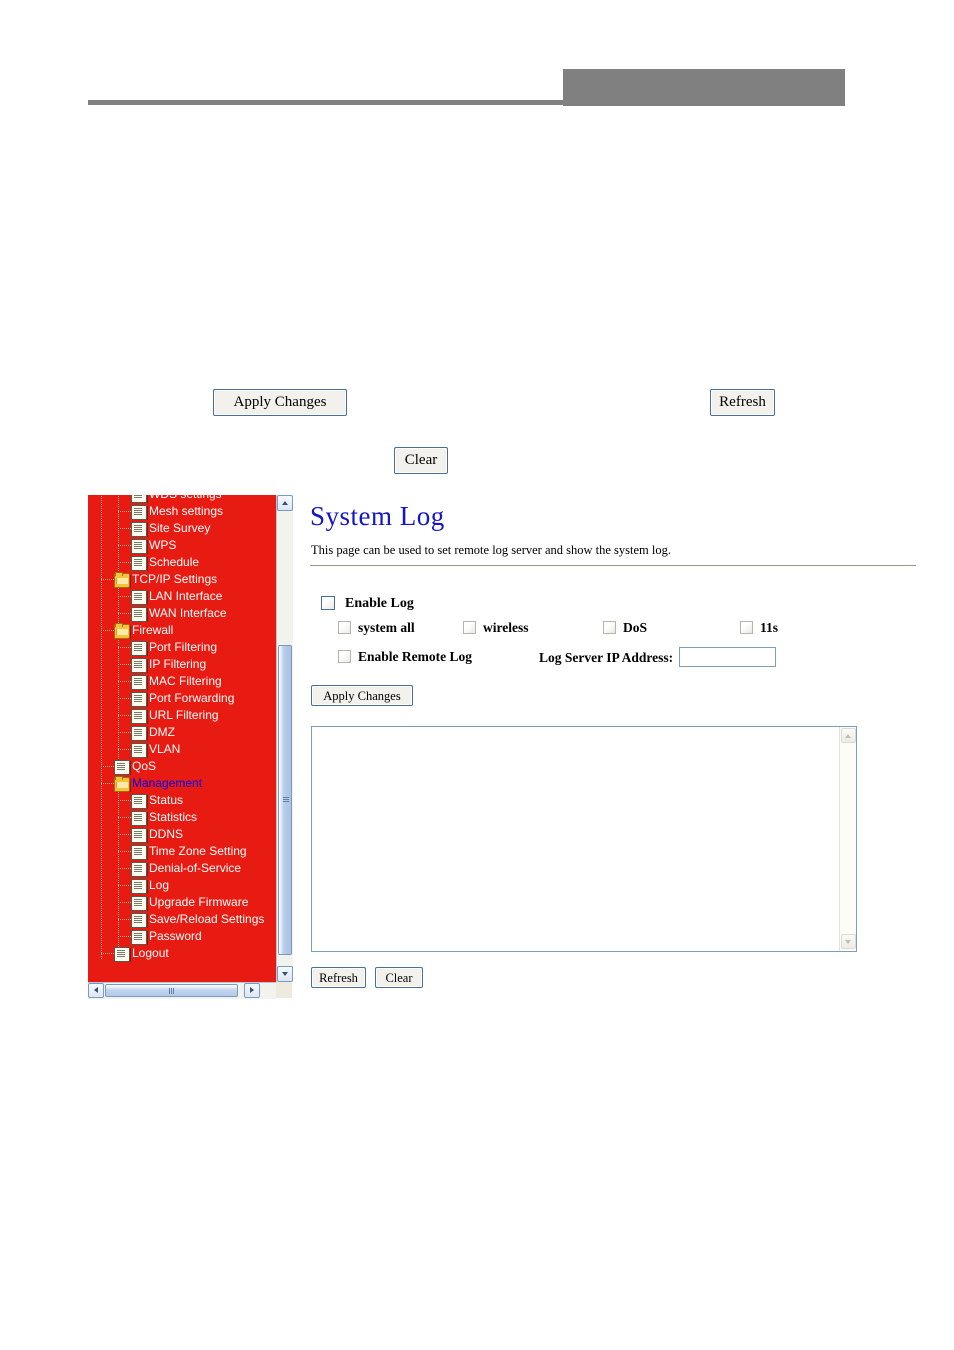 The image size is (954, 1350). What do you see at coordinates (344, 656) in the screenshot?
I see `enable-remote-log-checkbox` at bounding box center [344, 656].